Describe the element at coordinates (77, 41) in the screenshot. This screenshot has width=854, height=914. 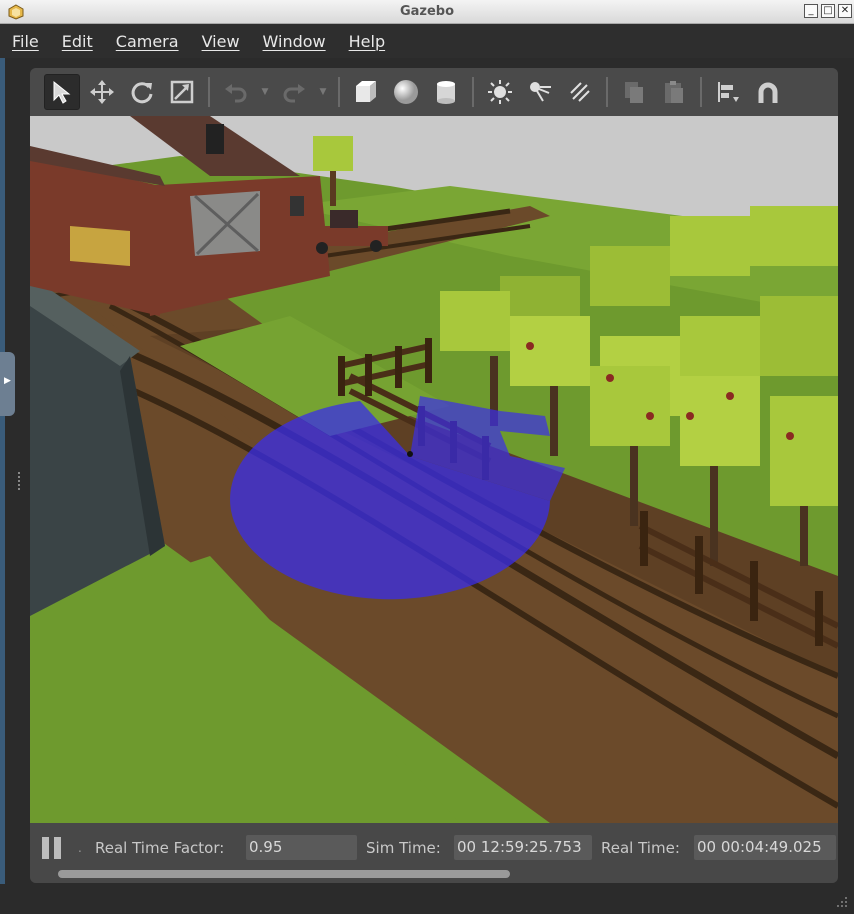
I see `menu-edit: Edit` at that location.